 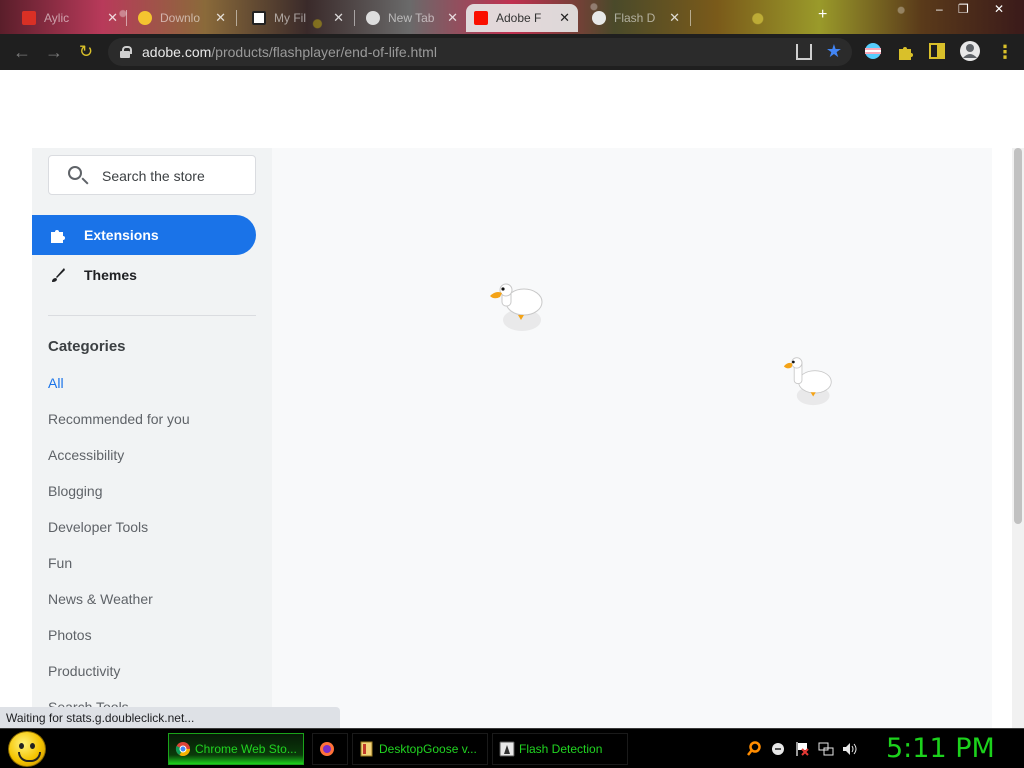 I want to click on nav-extensions: Extensions, so click(x=144, y=235).